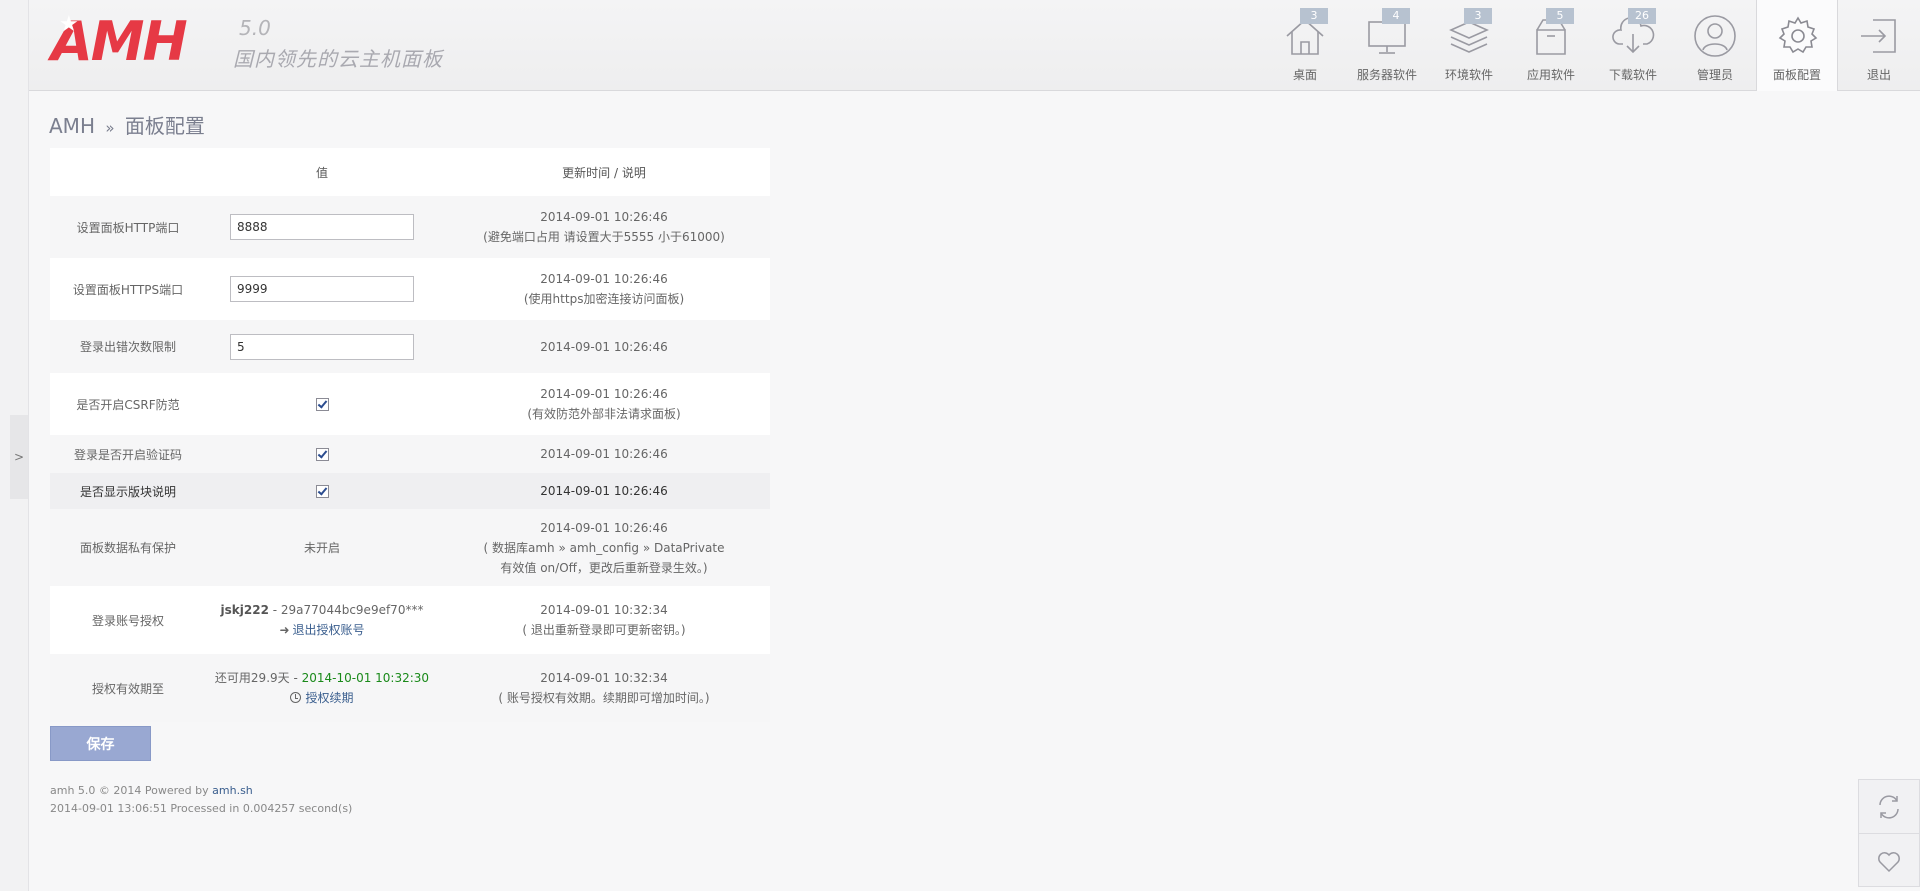  What do you see at coordinates (128, 688) in the screenshot?
I see `row-label: 授权有效期至` at bounding box center [128, 688].